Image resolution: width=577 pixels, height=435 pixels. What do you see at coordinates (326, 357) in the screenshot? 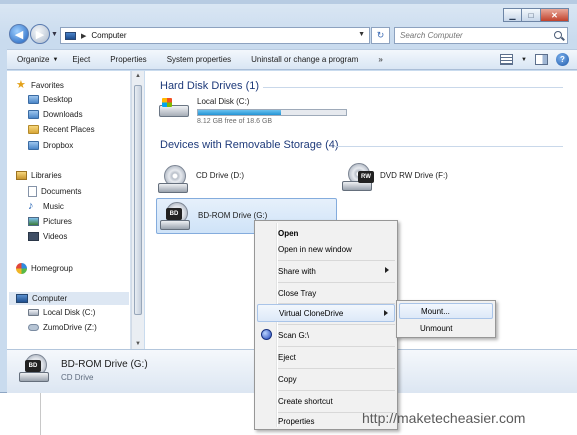
I see `menu-eject: Eject` at bounding box center [326, 357].